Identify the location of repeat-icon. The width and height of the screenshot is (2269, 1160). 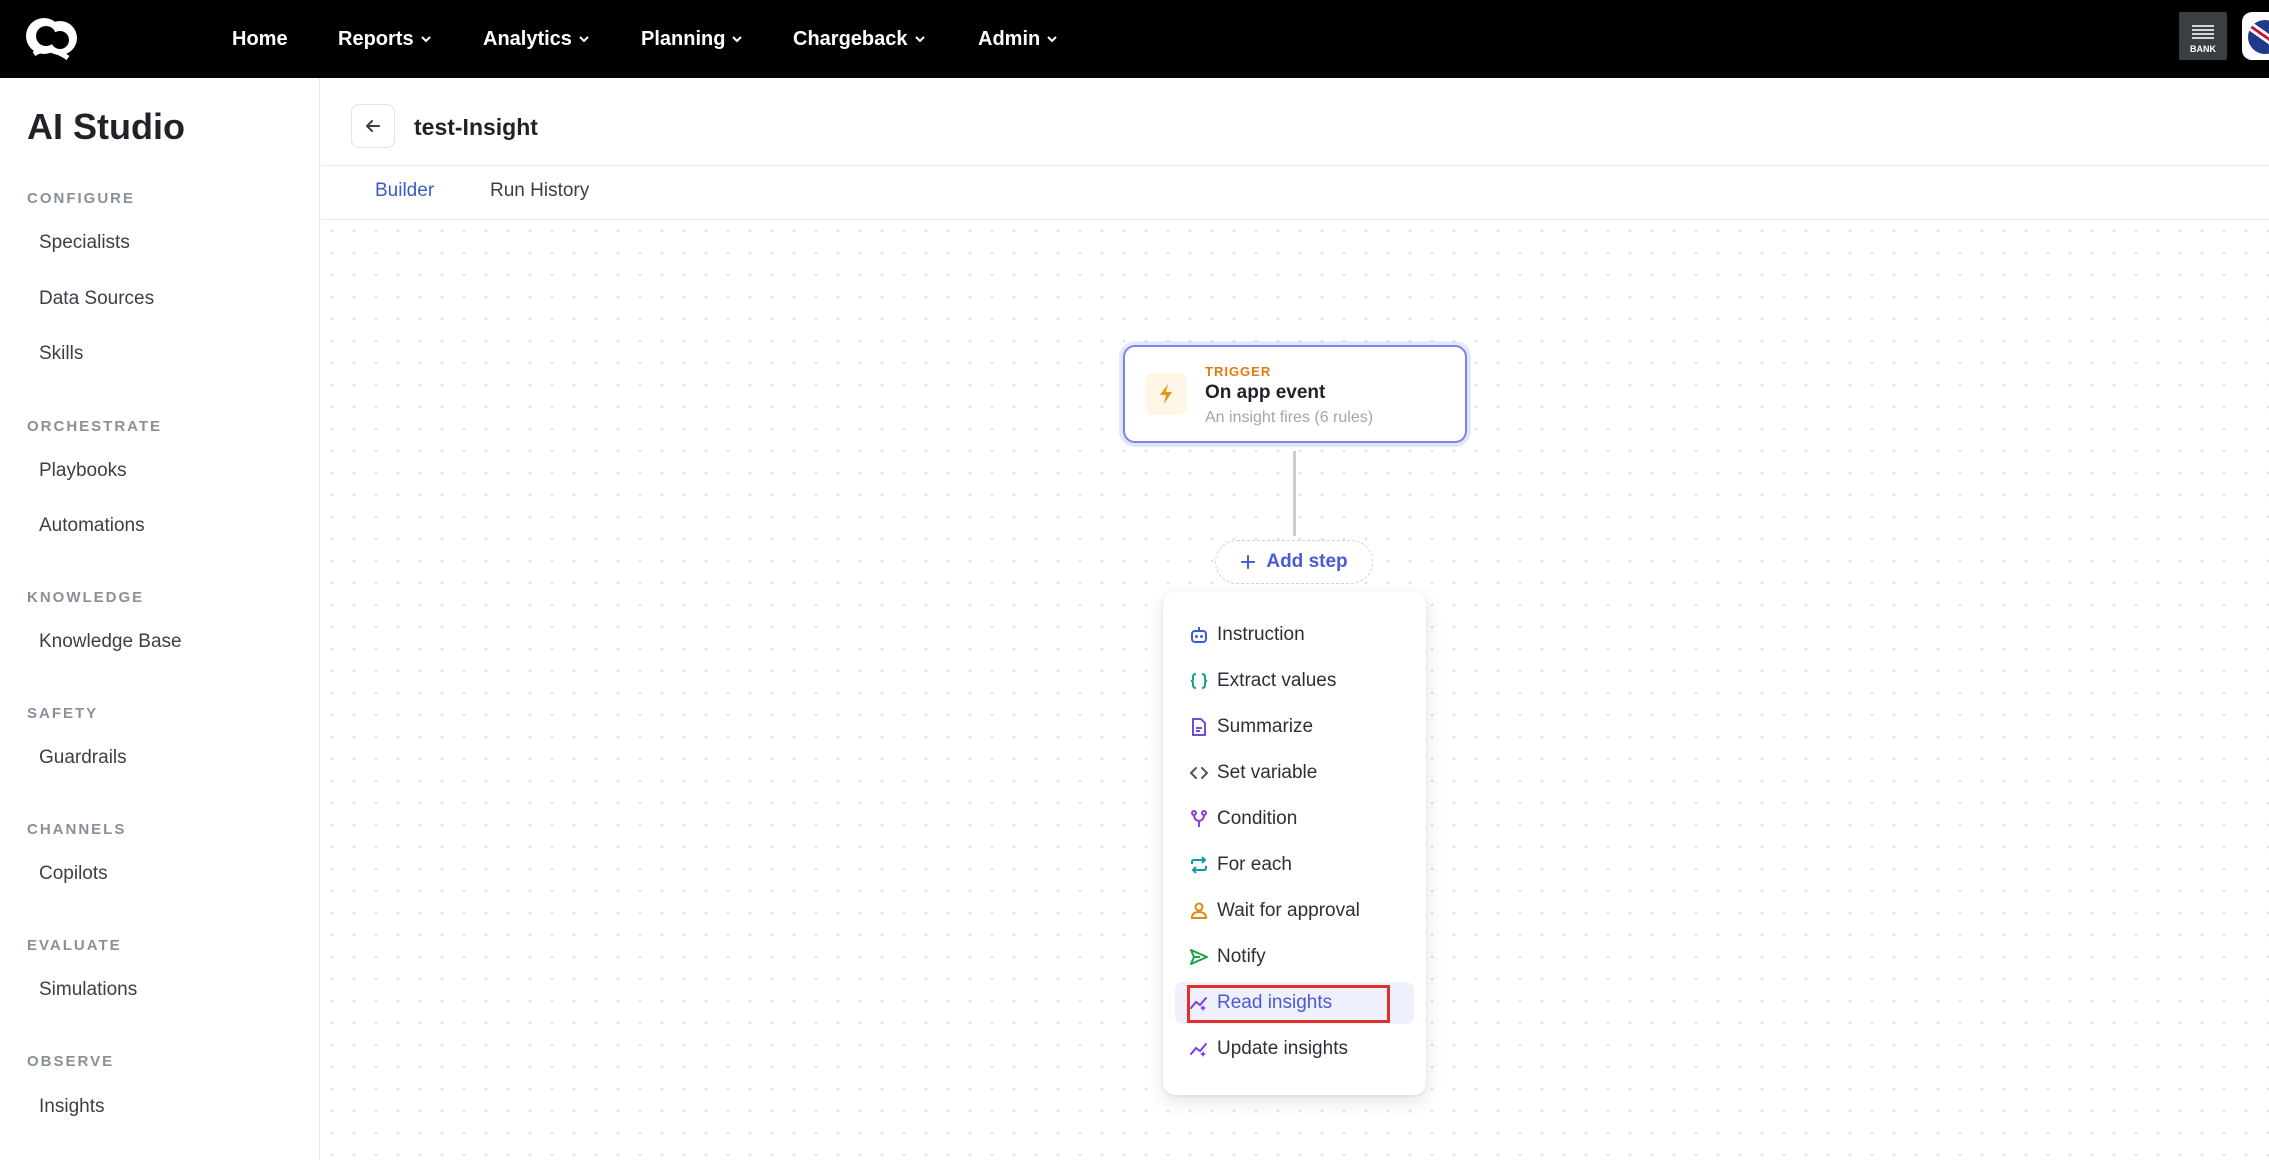
(1199, 865).